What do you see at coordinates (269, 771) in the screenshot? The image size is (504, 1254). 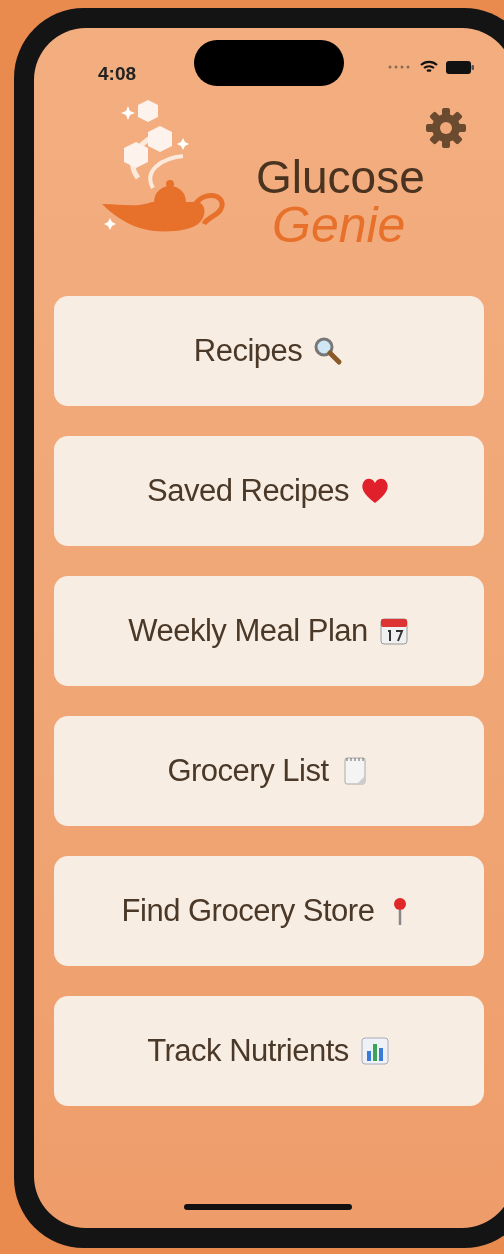 I see `menu-button: Grocery List` at bounding box center [269, 771].